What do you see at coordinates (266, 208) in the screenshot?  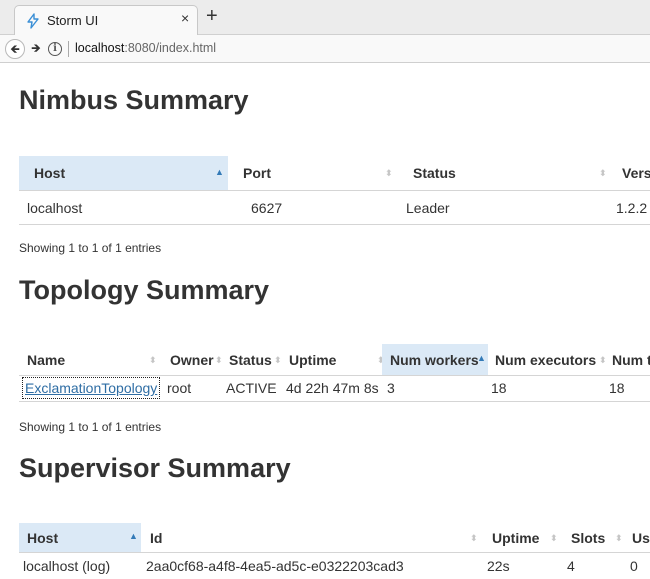 I see `nimbus-port-link: 6627` at bounding box center [266, 208].